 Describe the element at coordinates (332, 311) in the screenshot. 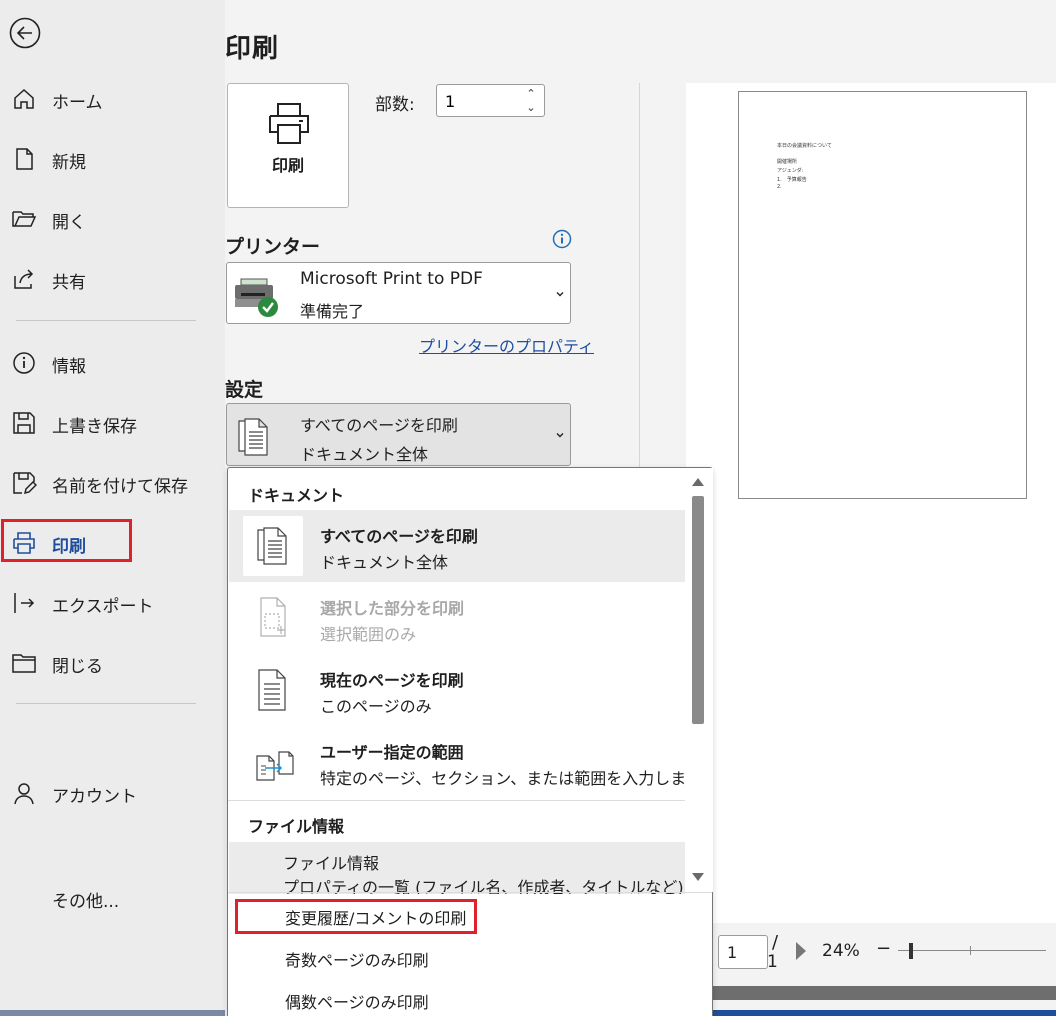

I see `printer-status: 準備完了` at that location.